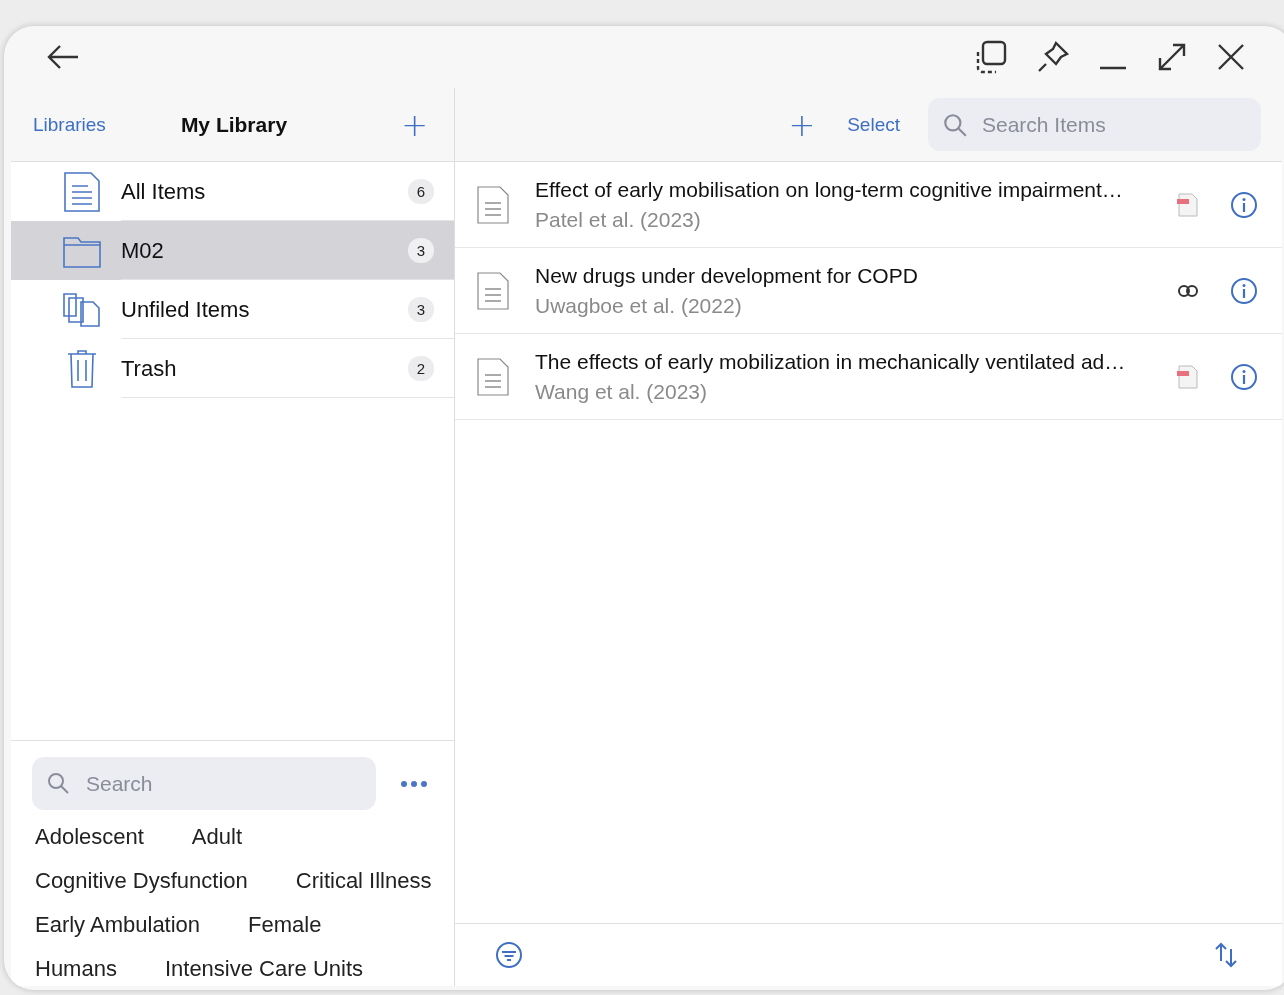 This screenshot has width=1284, height=995. What do you see at coordinates (727, 275) in the screenshot?
I see `item-title: New drugs under development for COPD` at bounding box center [727, 275].